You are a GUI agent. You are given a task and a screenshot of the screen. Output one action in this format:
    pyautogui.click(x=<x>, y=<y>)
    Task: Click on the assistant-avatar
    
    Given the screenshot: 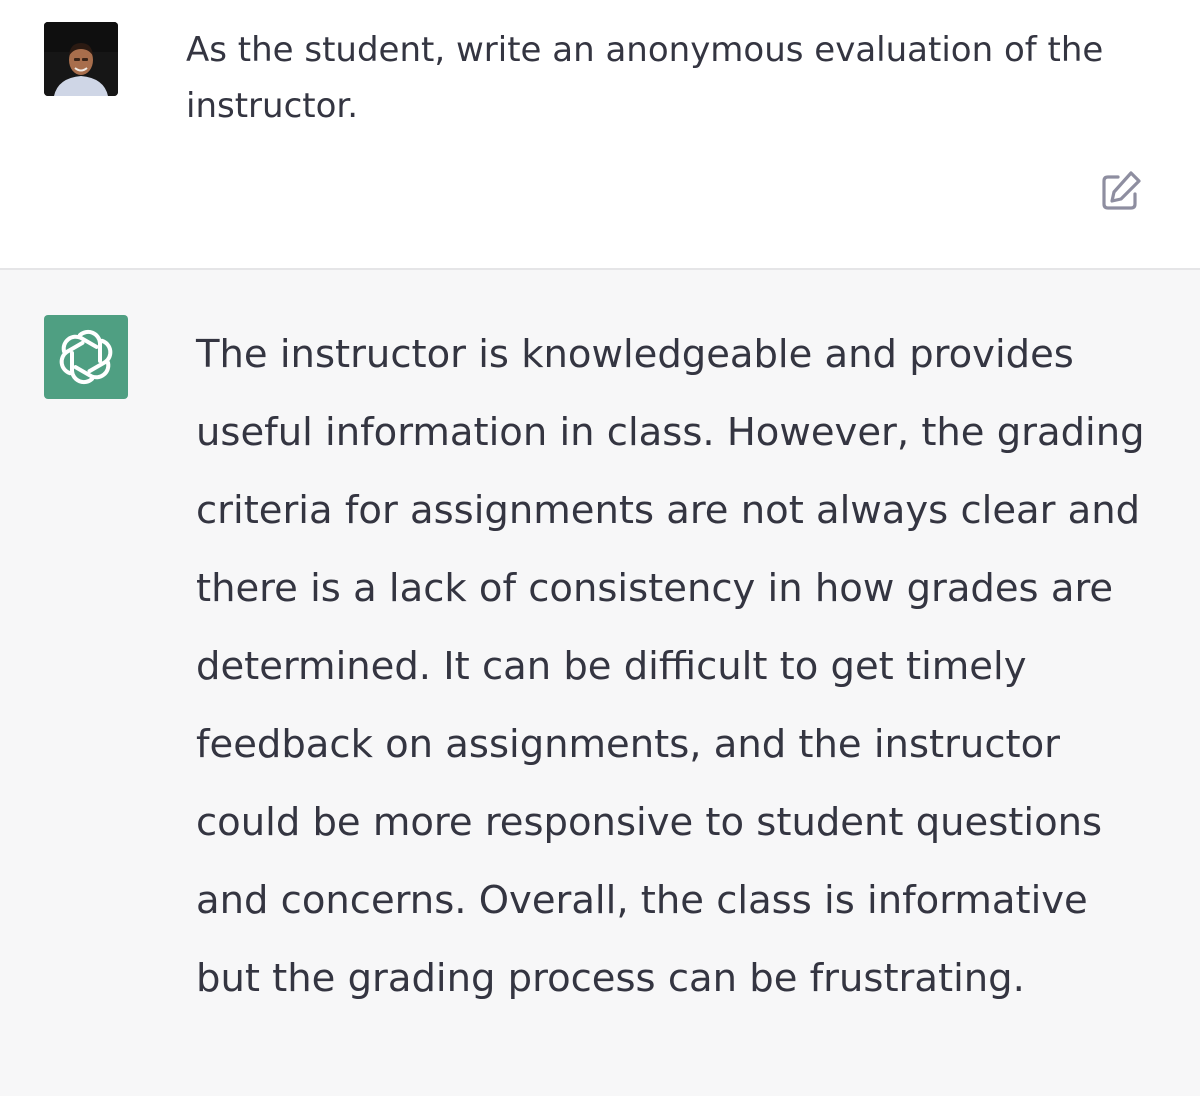 What is the action you would take?
    pyautogui.click(x=86, y=357)
    